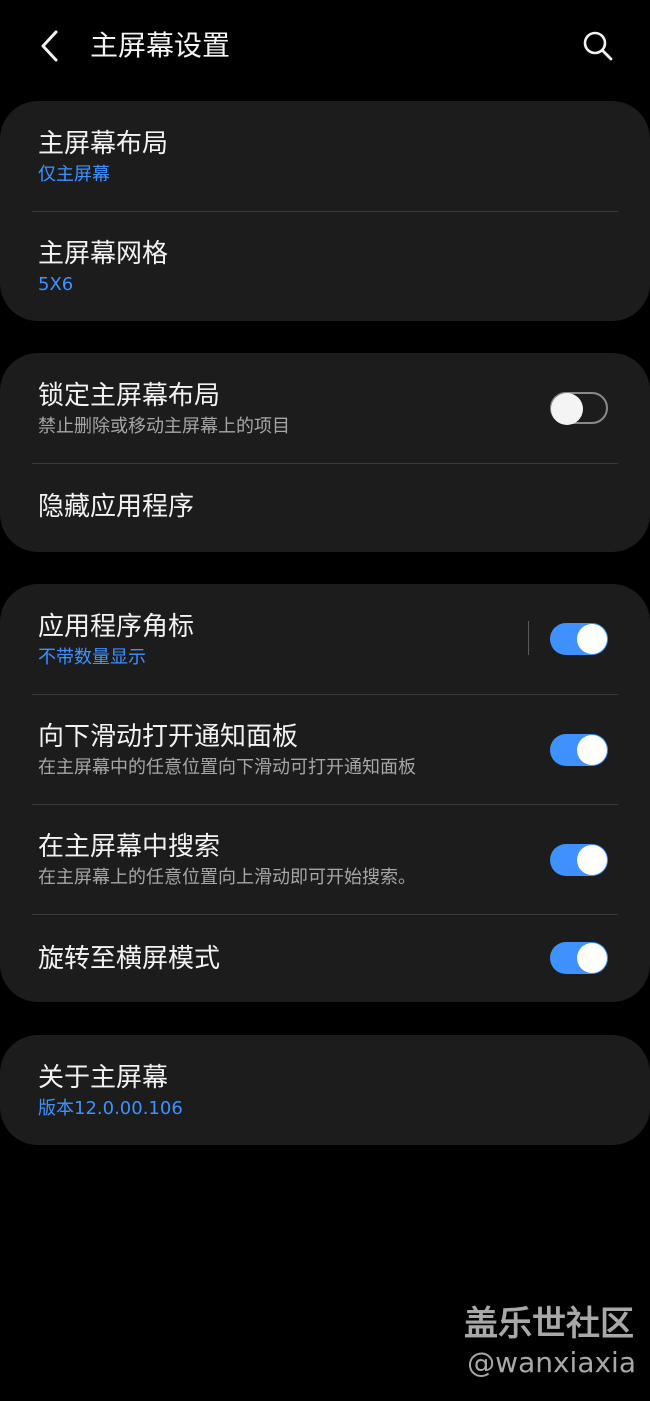  What do you see at coordinates (129, 959) in the screenshot?
I see `rotate-landscape-title: 旋转至横屏模式` at bounding box center [129, 959].